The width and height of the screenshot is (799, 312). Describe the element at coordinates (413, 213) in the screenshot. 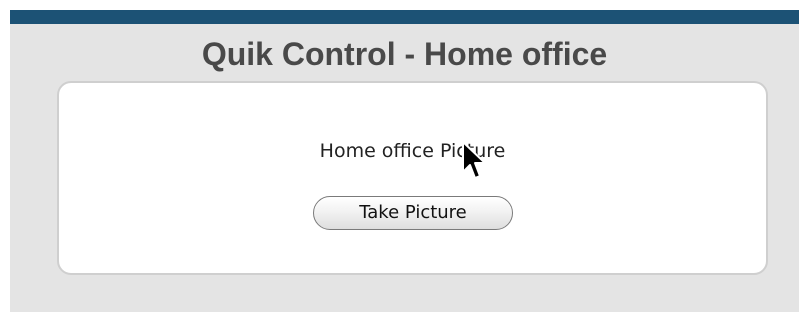

I see `take-picture-button: Take Picture` at that location.